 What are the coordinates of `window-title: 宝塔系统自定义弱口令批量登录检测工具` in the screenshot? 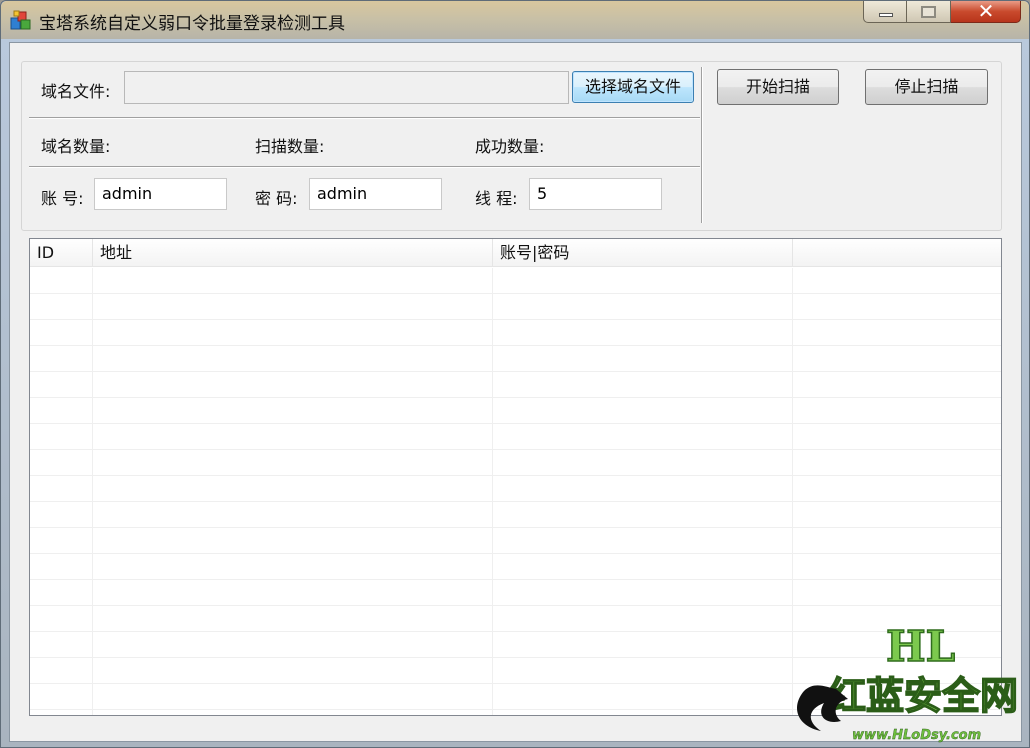 It's located at (192, 24).